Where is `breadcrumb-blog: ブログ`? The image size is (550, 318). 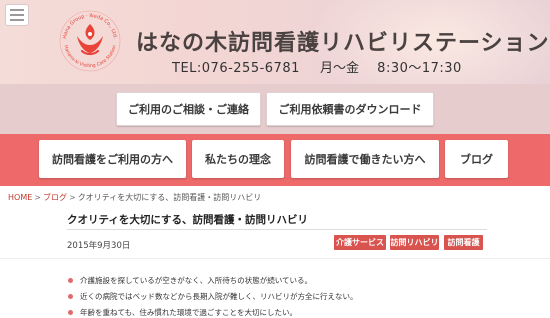
breadcrumb-blog: ブログ is located at coordinates (55, 197).